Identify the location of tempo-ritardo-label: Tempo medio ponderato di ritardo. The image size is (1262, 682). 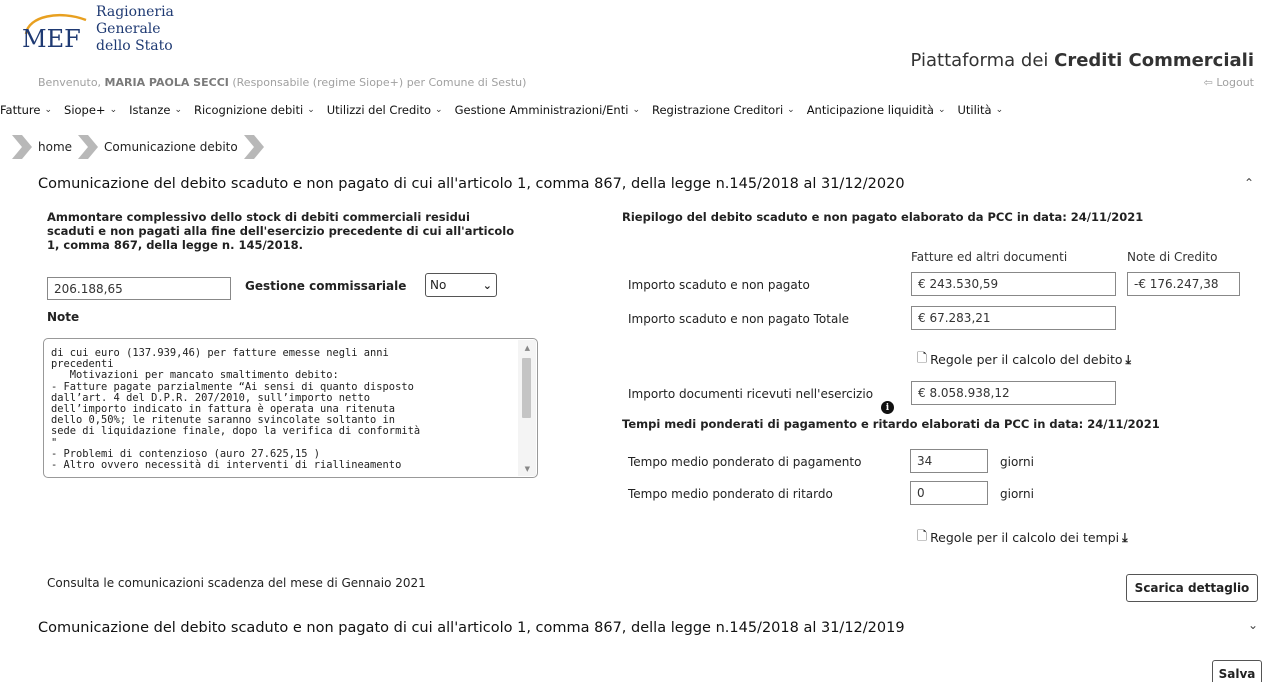
(730, 494).